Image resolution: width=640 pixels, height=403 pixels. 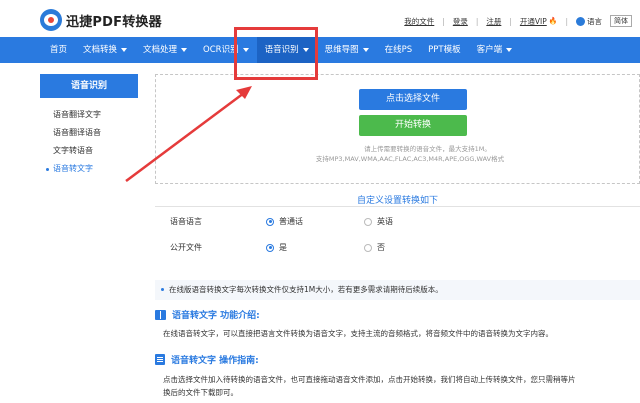 What do you see at coordinates (283, 247) in the screenshot?
I see `radio-label: 是` at bounding box center [283, 247].